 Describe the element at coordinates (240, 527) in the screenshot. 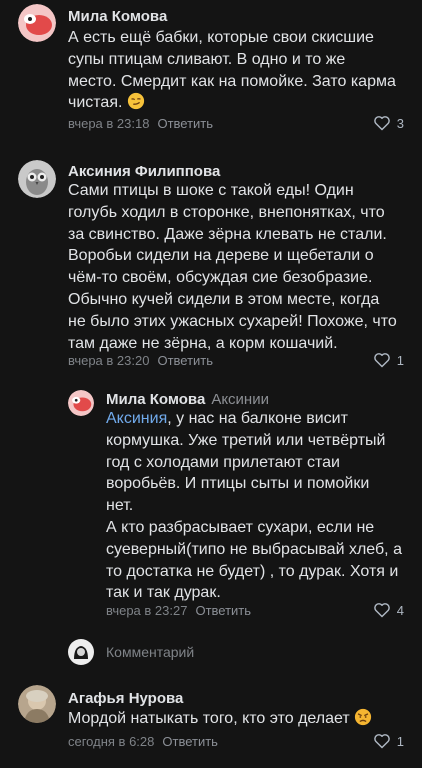

I see `text-line: А кто разбрасывает сухари, если не` at that location.